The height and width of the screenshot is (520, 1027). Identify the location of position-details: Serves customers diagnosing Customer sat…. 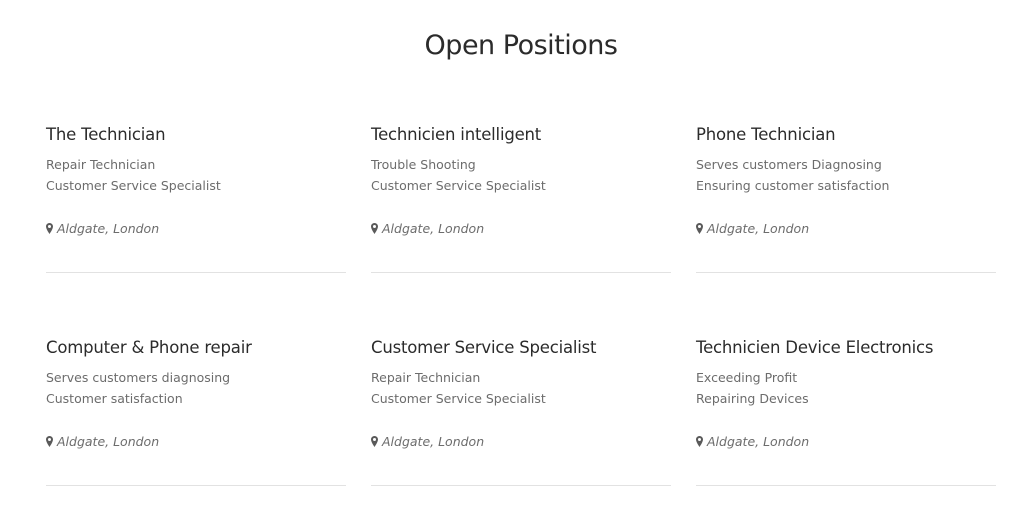
(196, 388).